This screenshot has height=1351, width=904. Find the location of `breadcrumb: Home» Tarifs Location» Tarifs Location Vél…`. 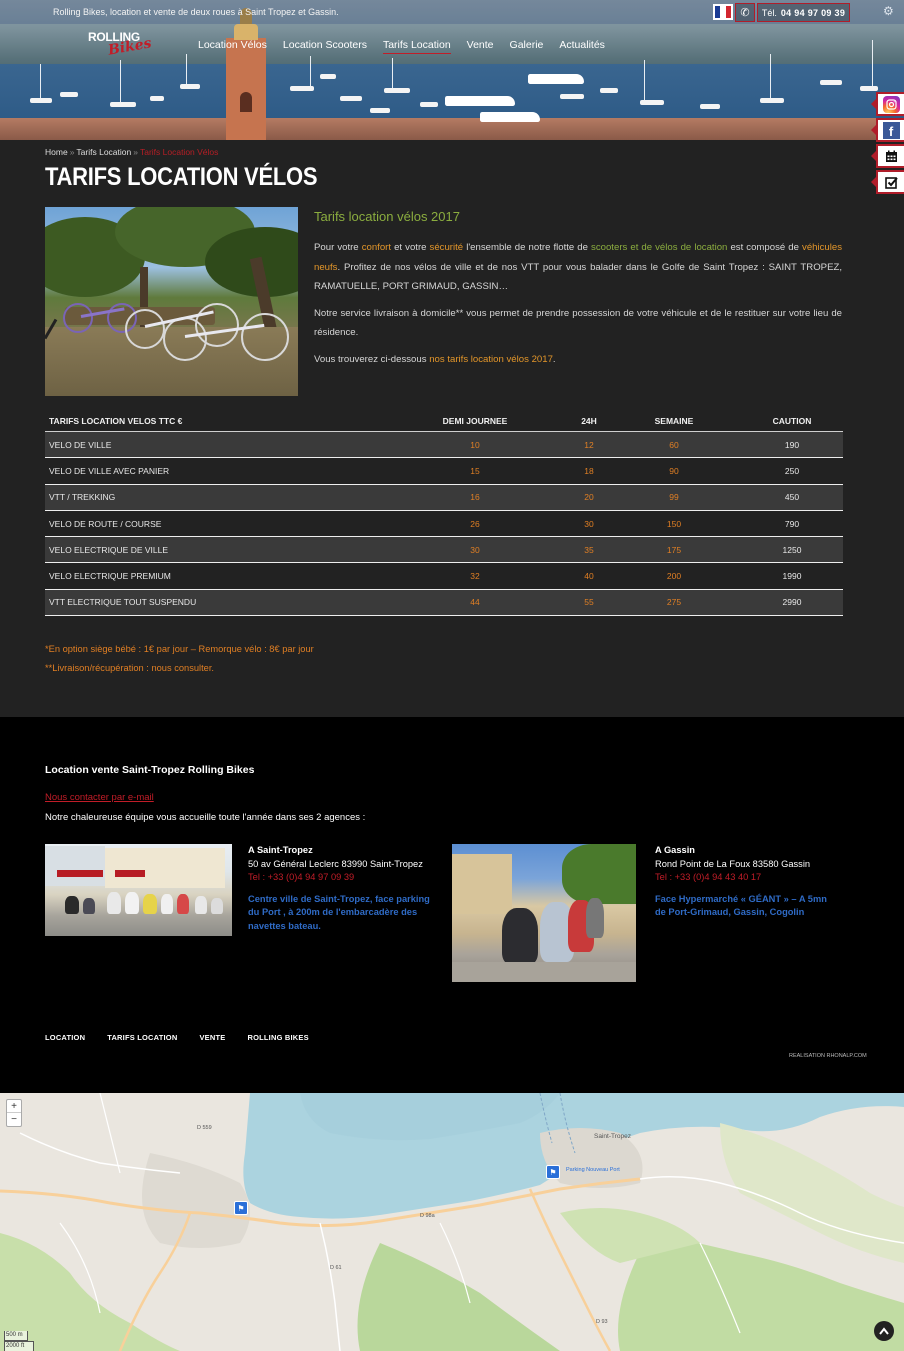

breadcrumb: Home» Tarifs Location» Tarifs Location Vél… is located at coordinates (132, 152).